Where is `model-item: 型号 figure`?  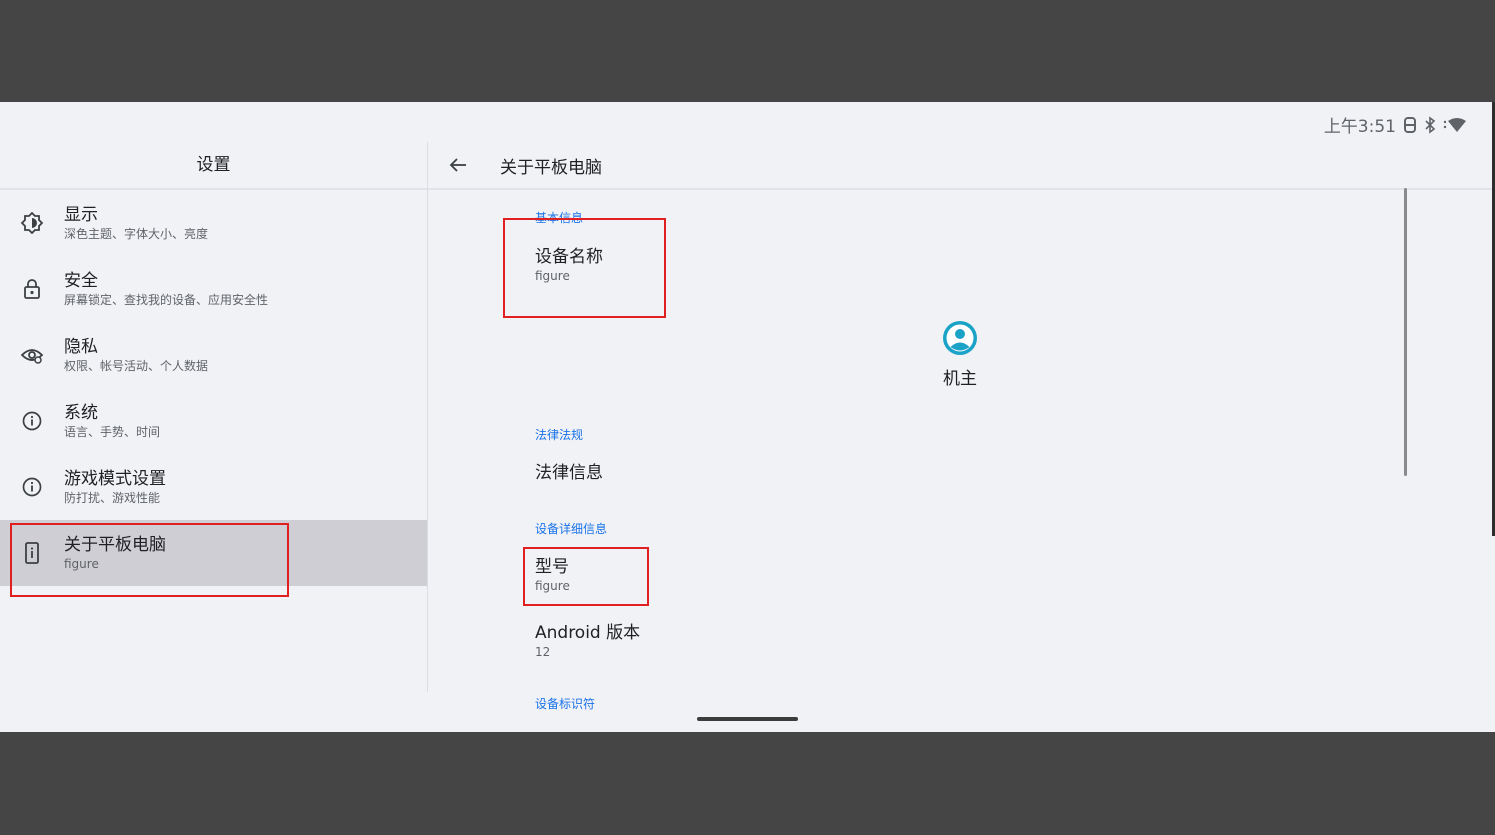 model-item: 型号 figure is located at coordinates (552, 575).